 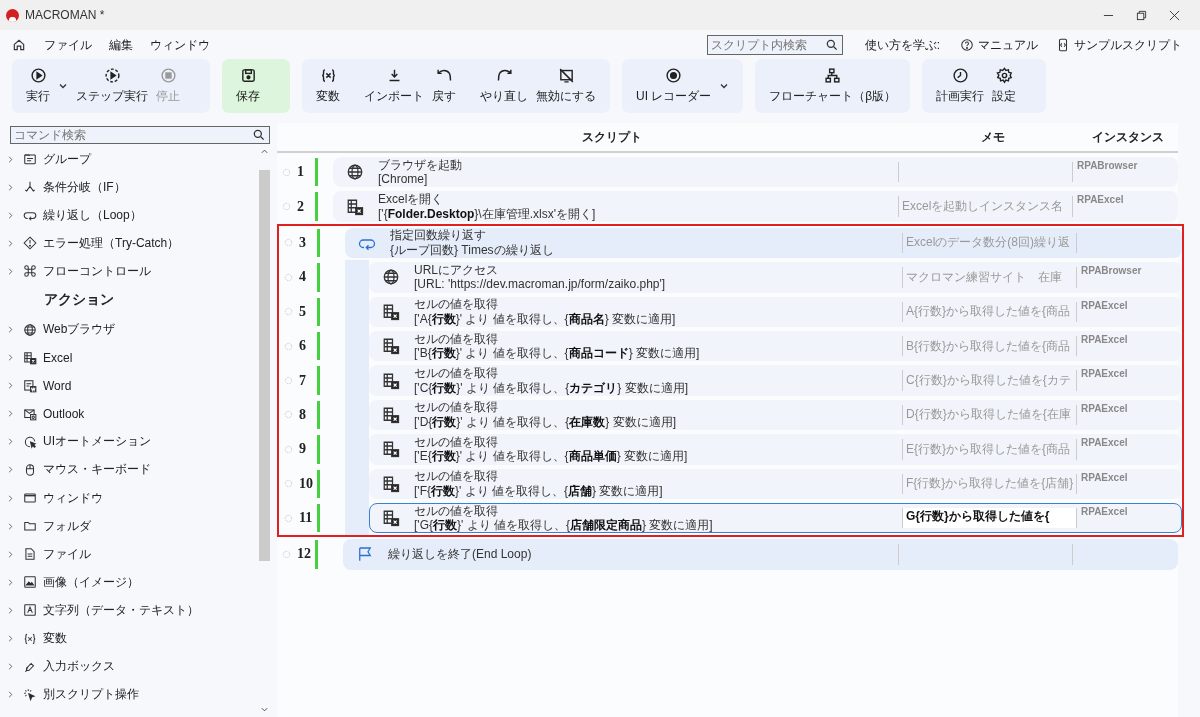 I want to click on toolbar-button: 実行, so click(x=47, y=86).